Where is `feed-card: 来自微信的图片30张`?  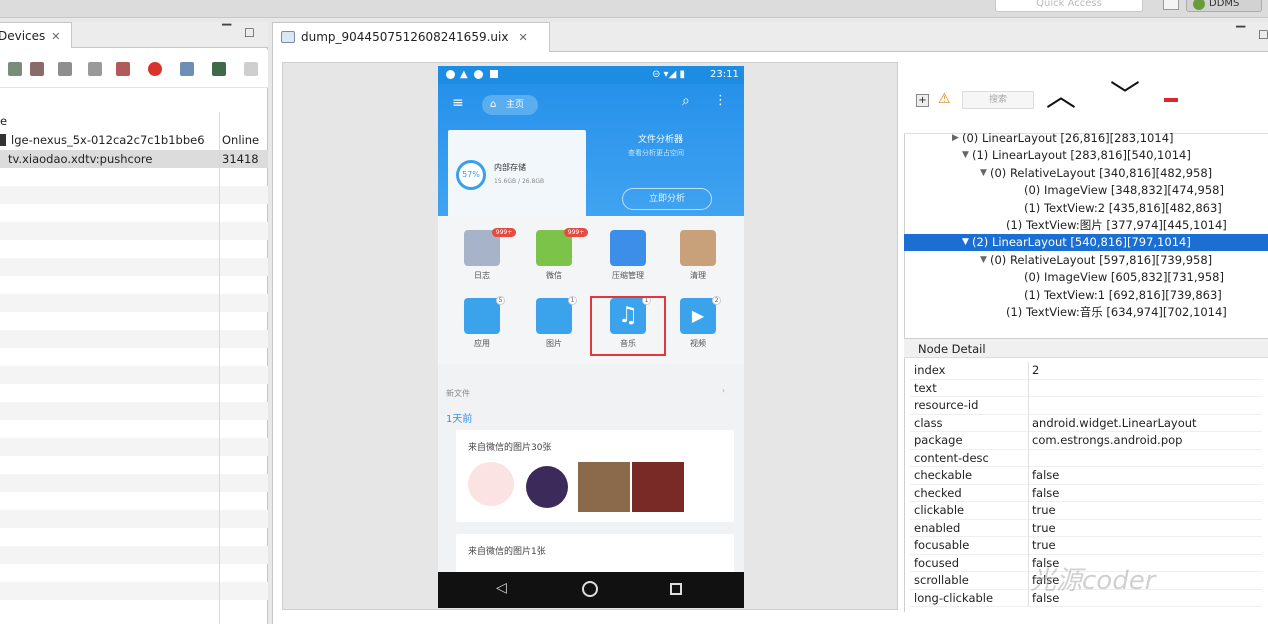 feed-card: 来自微信的图片30张 is located at coordinates (595, 476).